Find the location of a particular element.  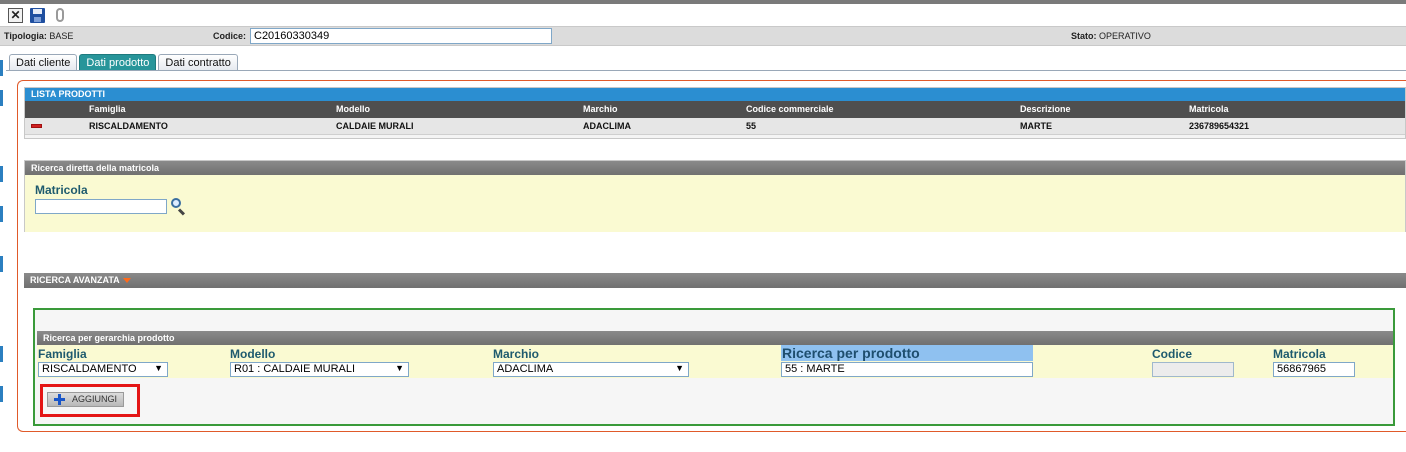

famiglia-select: RISCALDAMENTO ▼ is located at coordinates (103, 369).